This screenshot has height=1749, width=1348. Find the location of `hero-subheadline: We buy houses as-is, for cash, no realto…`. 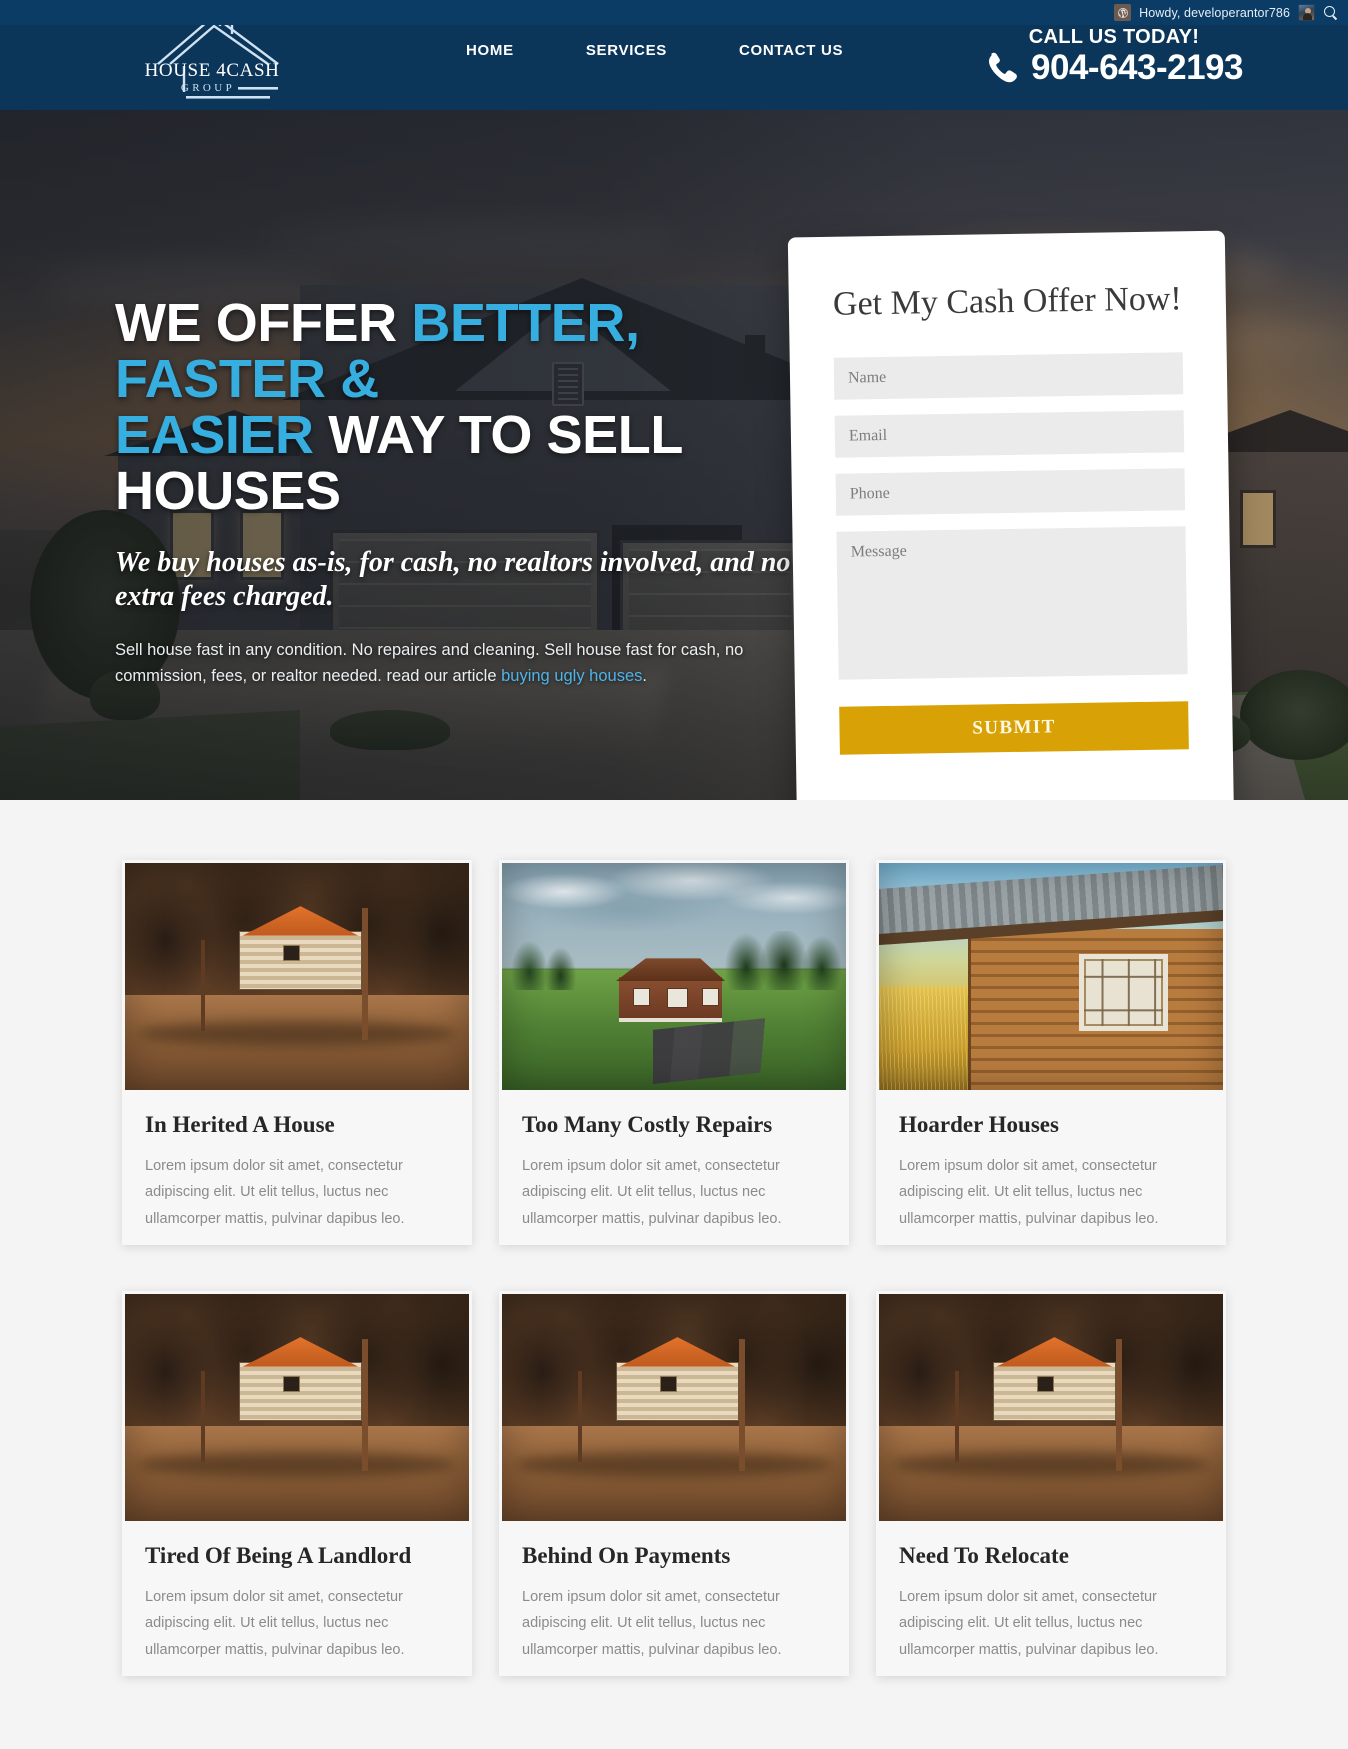

hero-subheadline: We buy houses as-is, for cash, no realto… is located at coordinates (453, 579).